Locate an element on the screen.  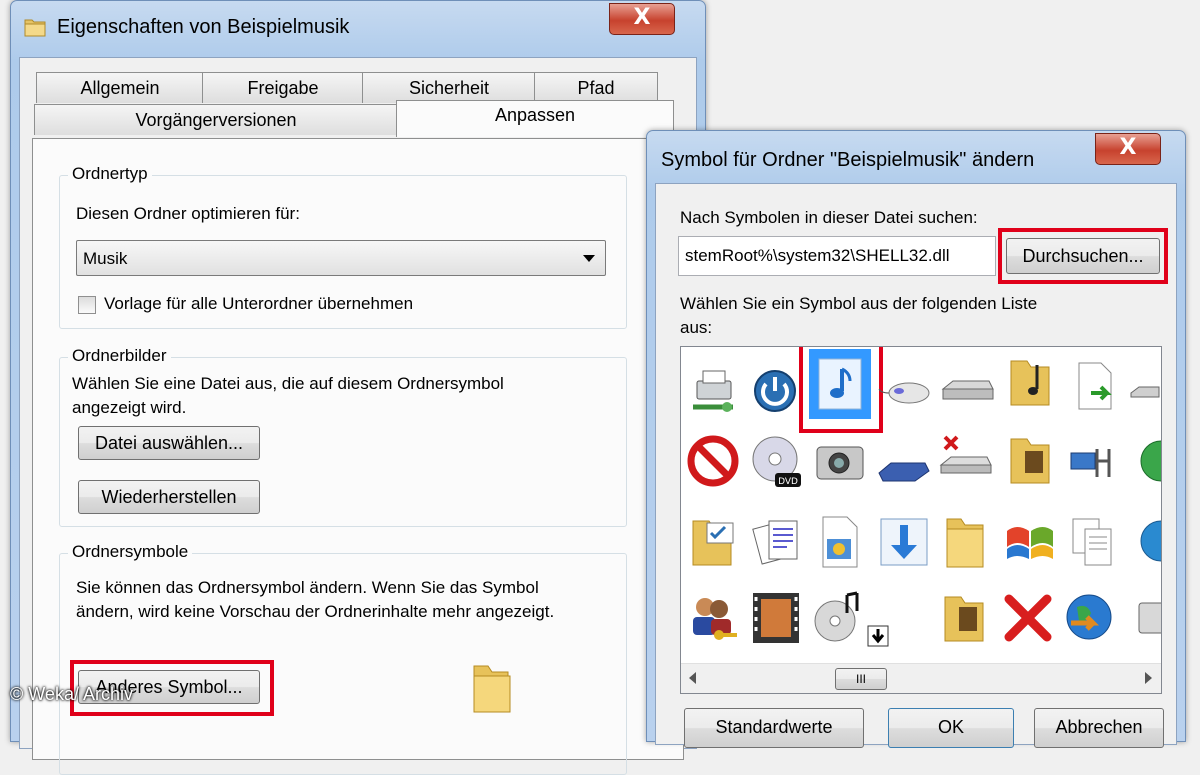
file-path-input: stemRoot%\system32\SHELL32.dll is located at coordinates (837, 256).